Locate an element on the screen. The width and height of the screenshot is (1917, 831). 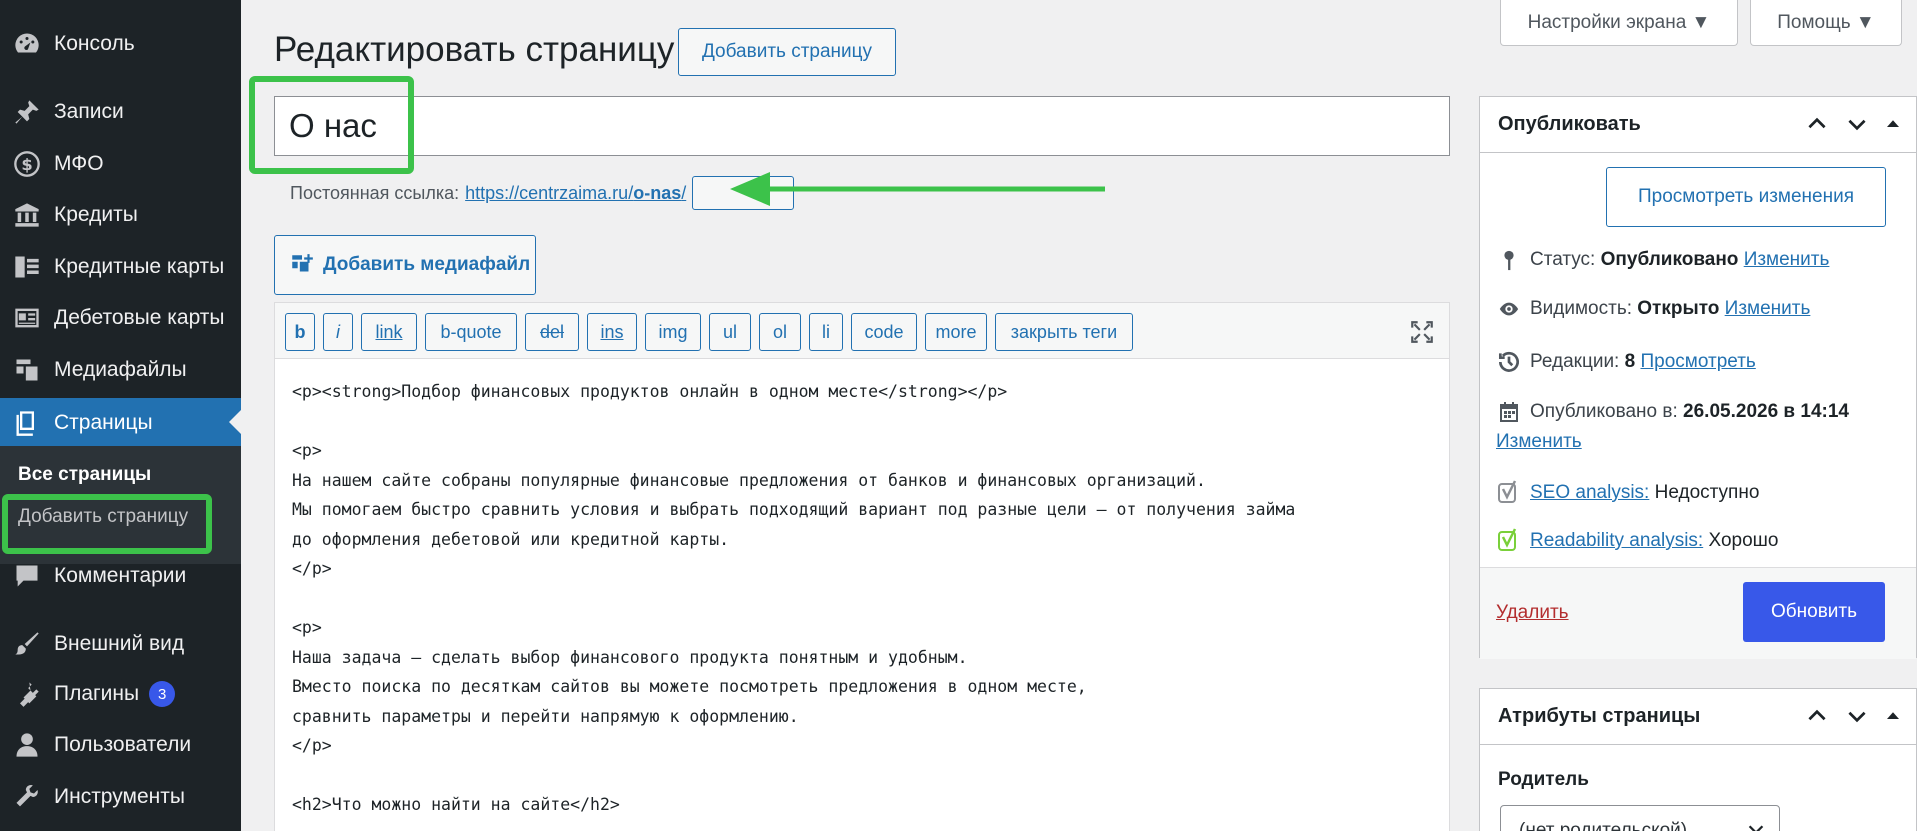
qt-del-button: del is located at coordinates (552, 332).